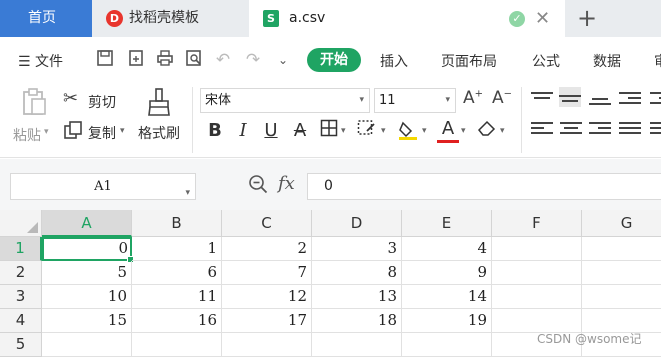 This screenshot has height=357, width=661. What do you see at coordinates (570, 97) in the screenshot?
I see `align-middle-icon` at bounding box center [570, 97].